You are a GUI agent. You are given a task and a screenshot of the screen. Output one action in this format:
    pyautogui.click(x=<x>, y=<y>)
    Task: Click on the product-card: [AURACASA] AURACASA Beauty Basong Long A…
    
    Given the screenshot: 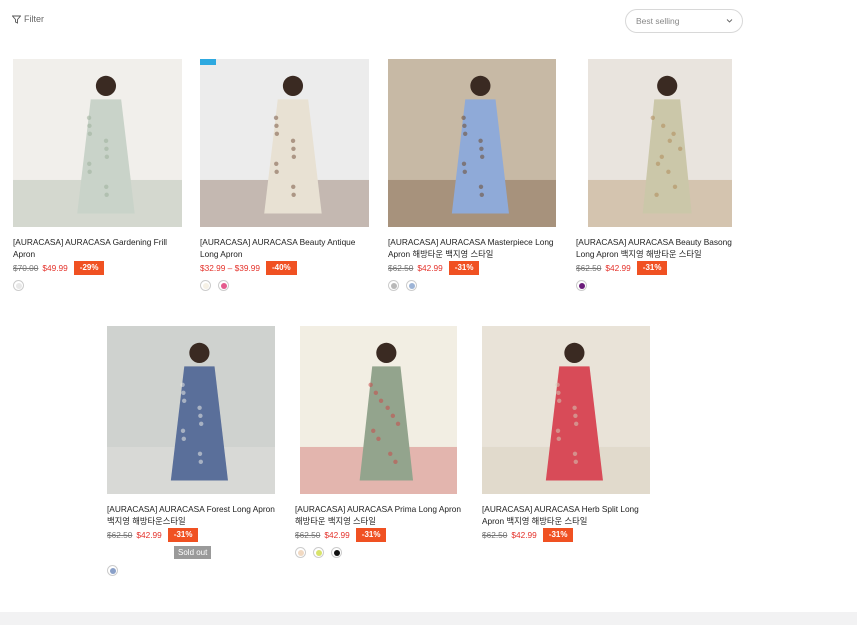 What is the action you would take?
    pyautogui.click(x=661, y=175)
    